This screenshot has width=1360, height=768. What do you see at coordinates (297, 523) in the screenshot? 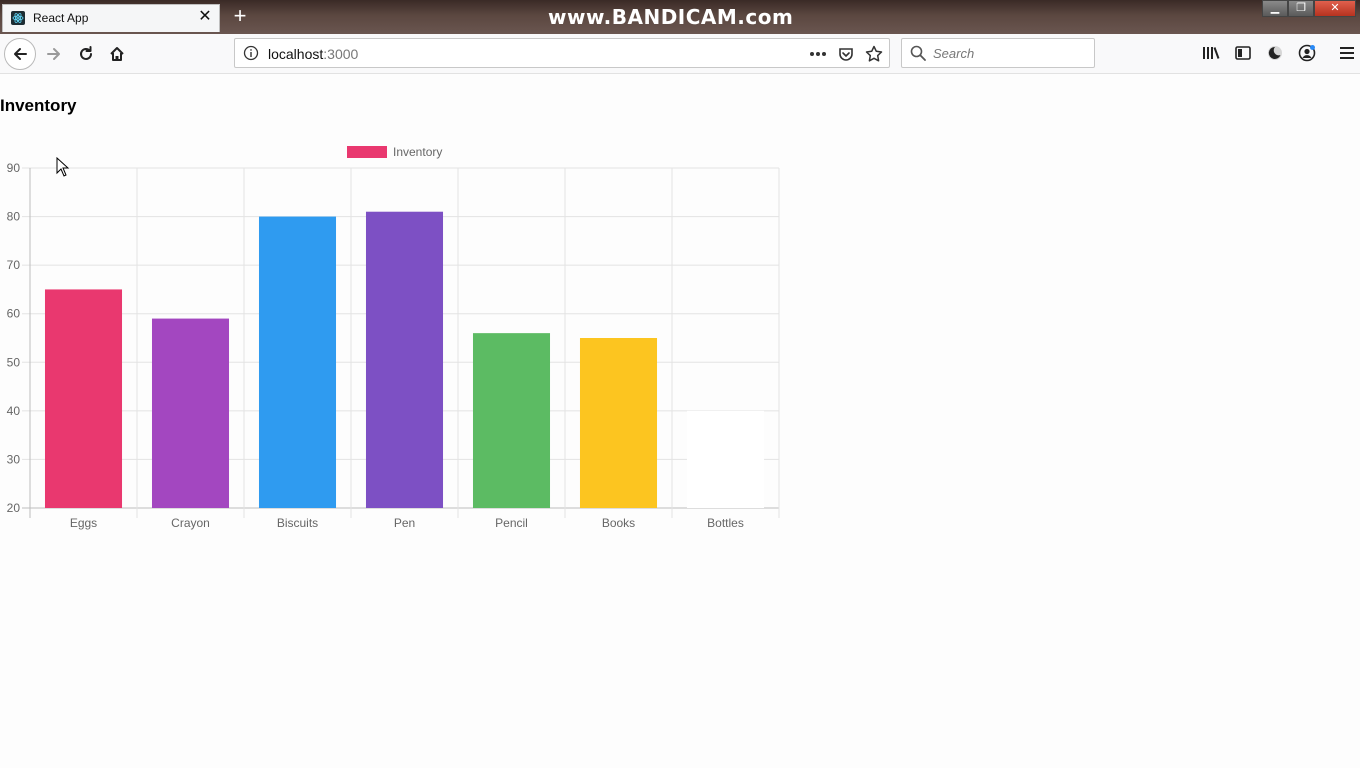
I see `x-tick-label: Biscuits` at bounding box center [297, 523].